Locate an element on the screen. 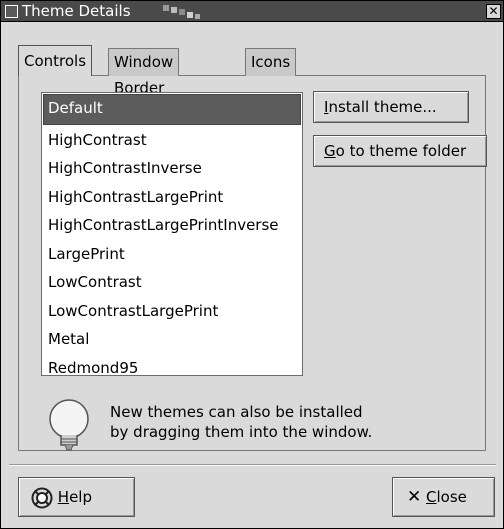 Image resolution: width=504 pixels, height=529 pixels. tab-controls: Controls is located at coordinates (55, 60).